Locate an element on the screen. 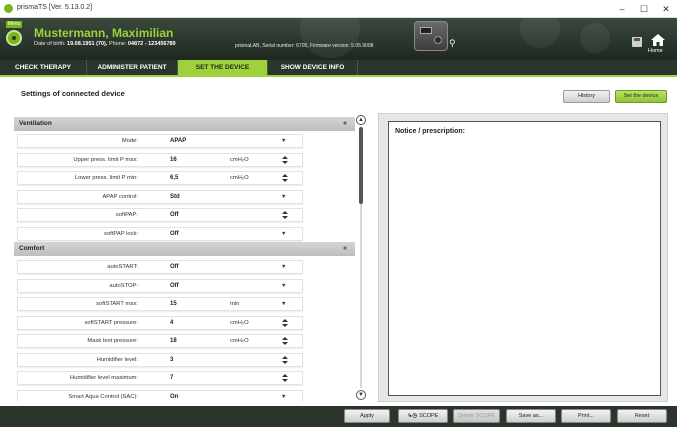 Image resolution: width=677 pixels, height=427 pixels. set-device-button: Set the device is located at coordinates (641, 96).